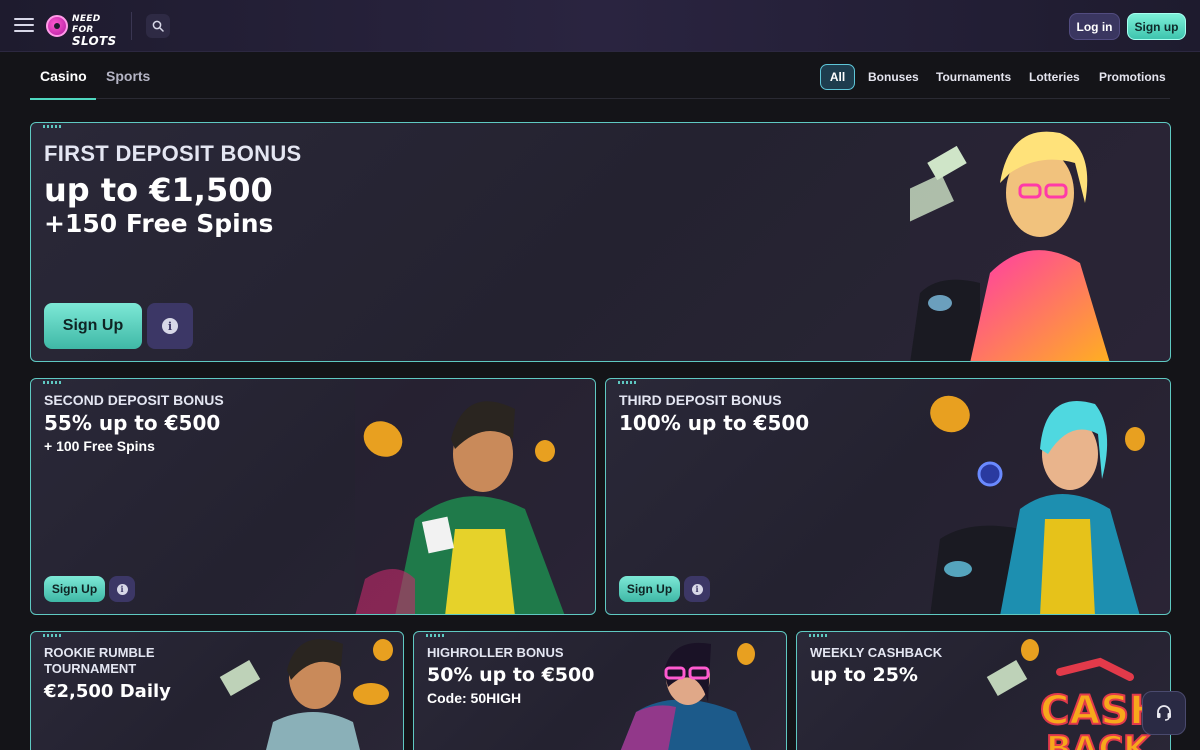 This screenshot has height=750, width=1200. Describe the element at coordinates (131, 26) in the screenshot. I see `divider` at that location.